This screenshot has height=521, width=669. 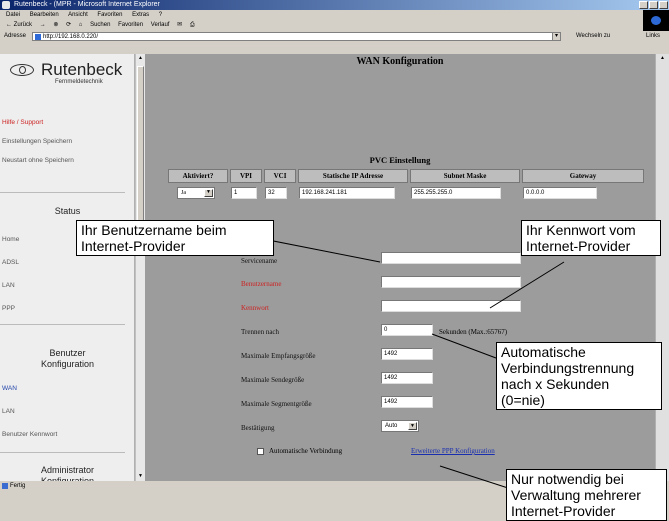 What do you see at coordinates (8, 285) in the screenshot?
I see `sidebar-item-lan-status: LAN` at bounding box center [8, 285].